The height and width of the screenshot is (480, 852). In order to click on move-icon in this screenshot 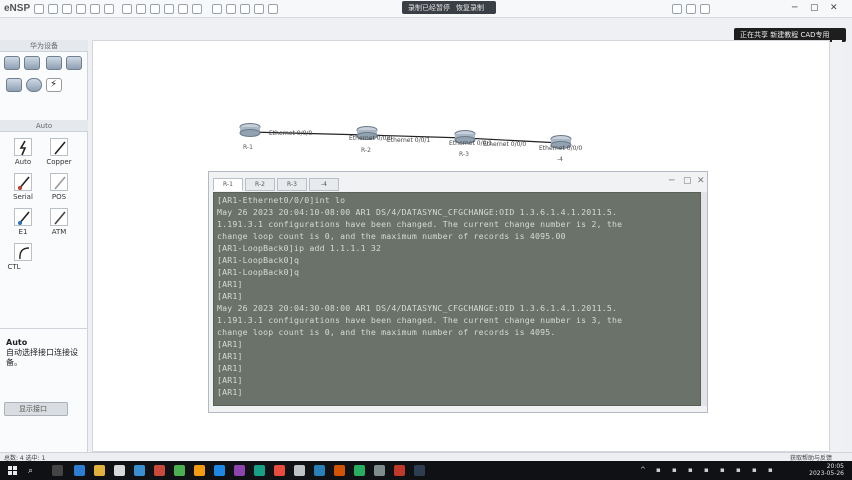, I will do `click(141, 9)`.